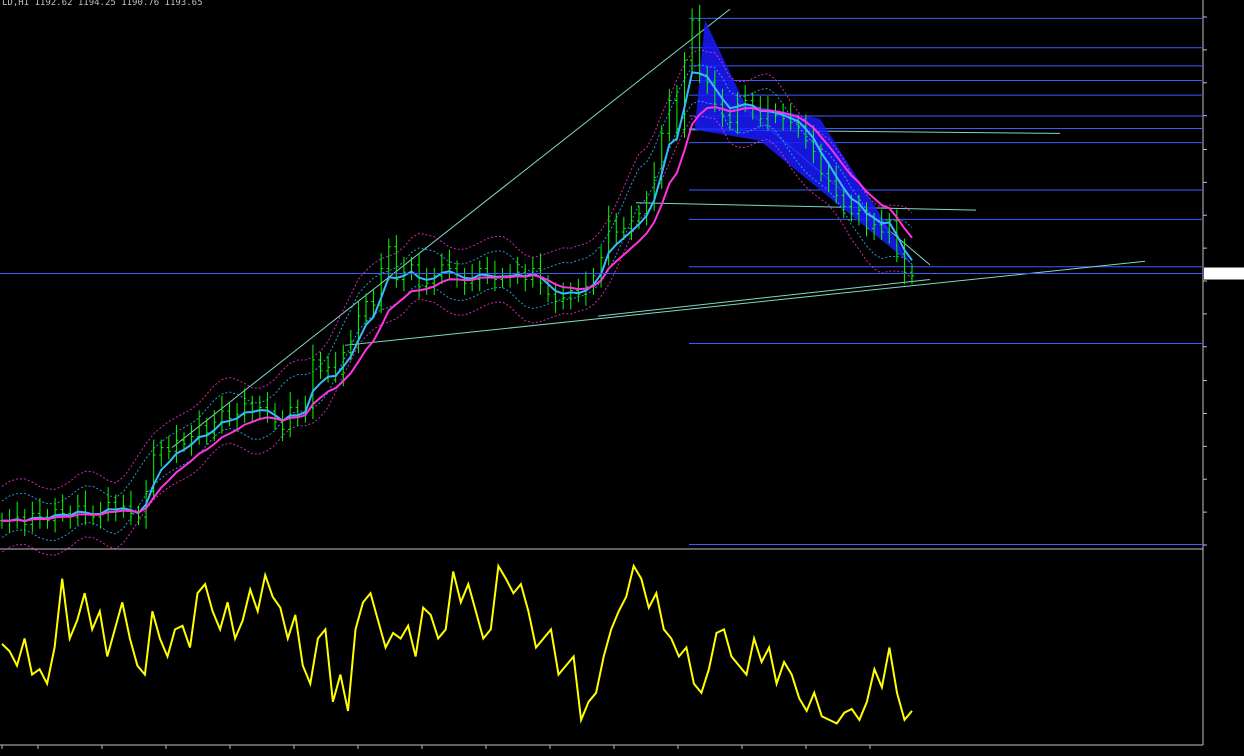 The height and width of the screenshot is (756, 1244). What do you see at coordinates (102, 4) in the screenshot?
I see `symbol-header: LD,H1 1192.62 1194.25 1190.76 1193.65` at bounding box center [102, 4].